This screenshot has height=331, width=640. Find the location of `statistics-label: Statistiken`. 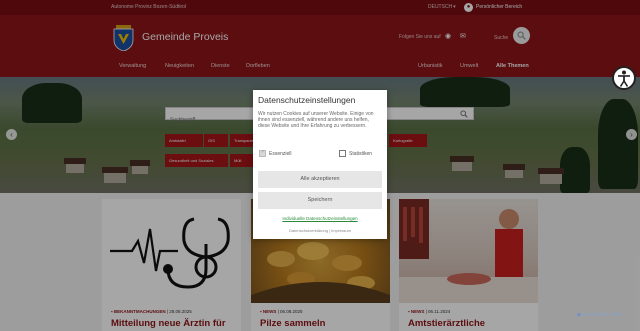

statistics-label: Statistiken is located at coordinates (361, 154).